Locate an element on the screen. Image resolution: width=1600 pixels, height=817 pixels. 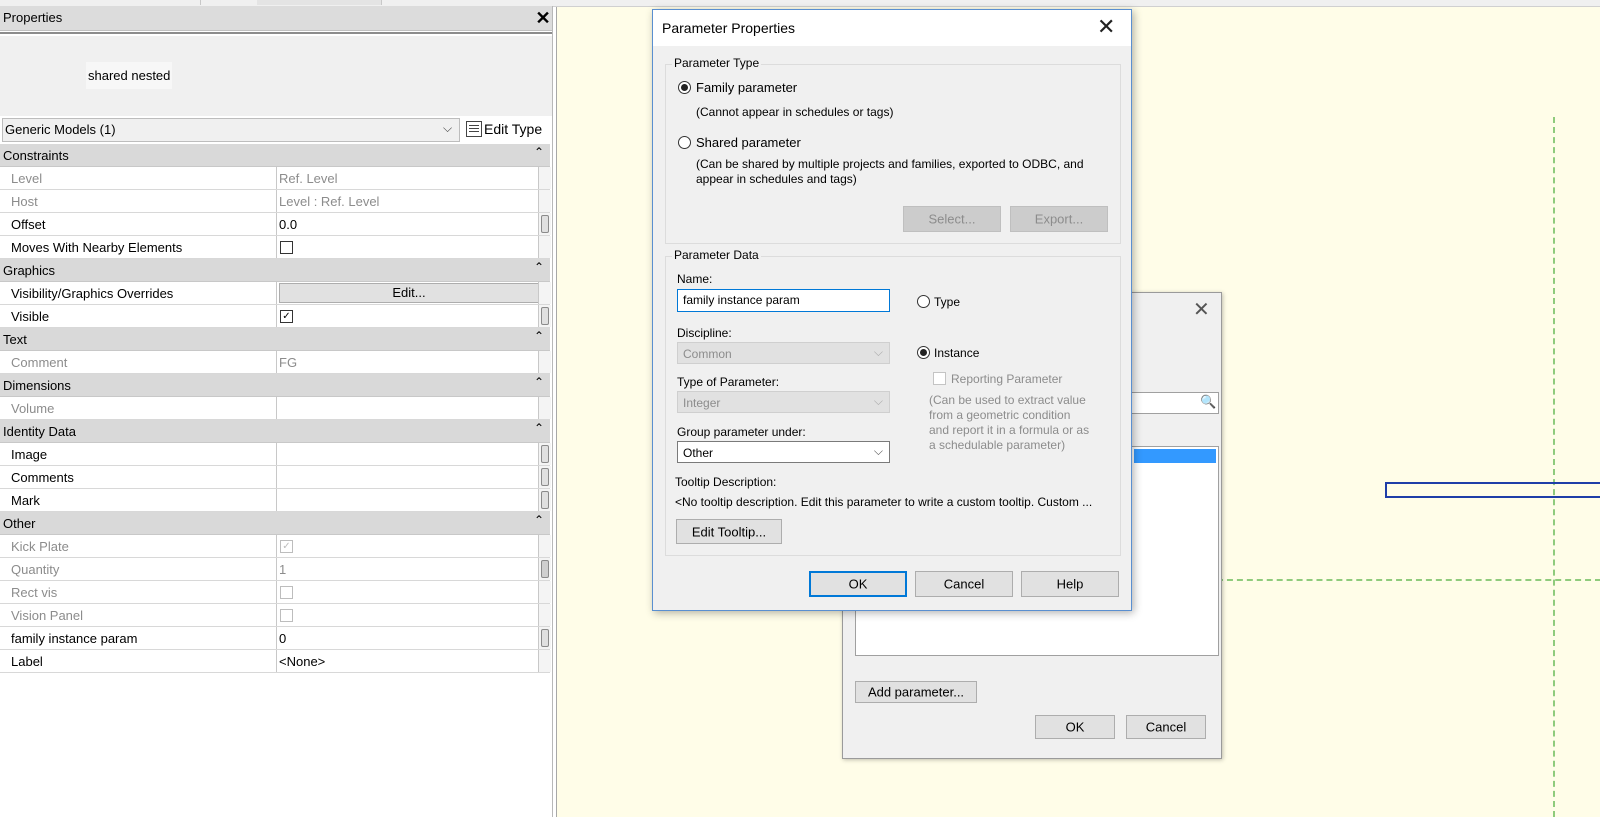
property-row-moves: Moves With Nearby Elements is located at coordinates (275, 247).